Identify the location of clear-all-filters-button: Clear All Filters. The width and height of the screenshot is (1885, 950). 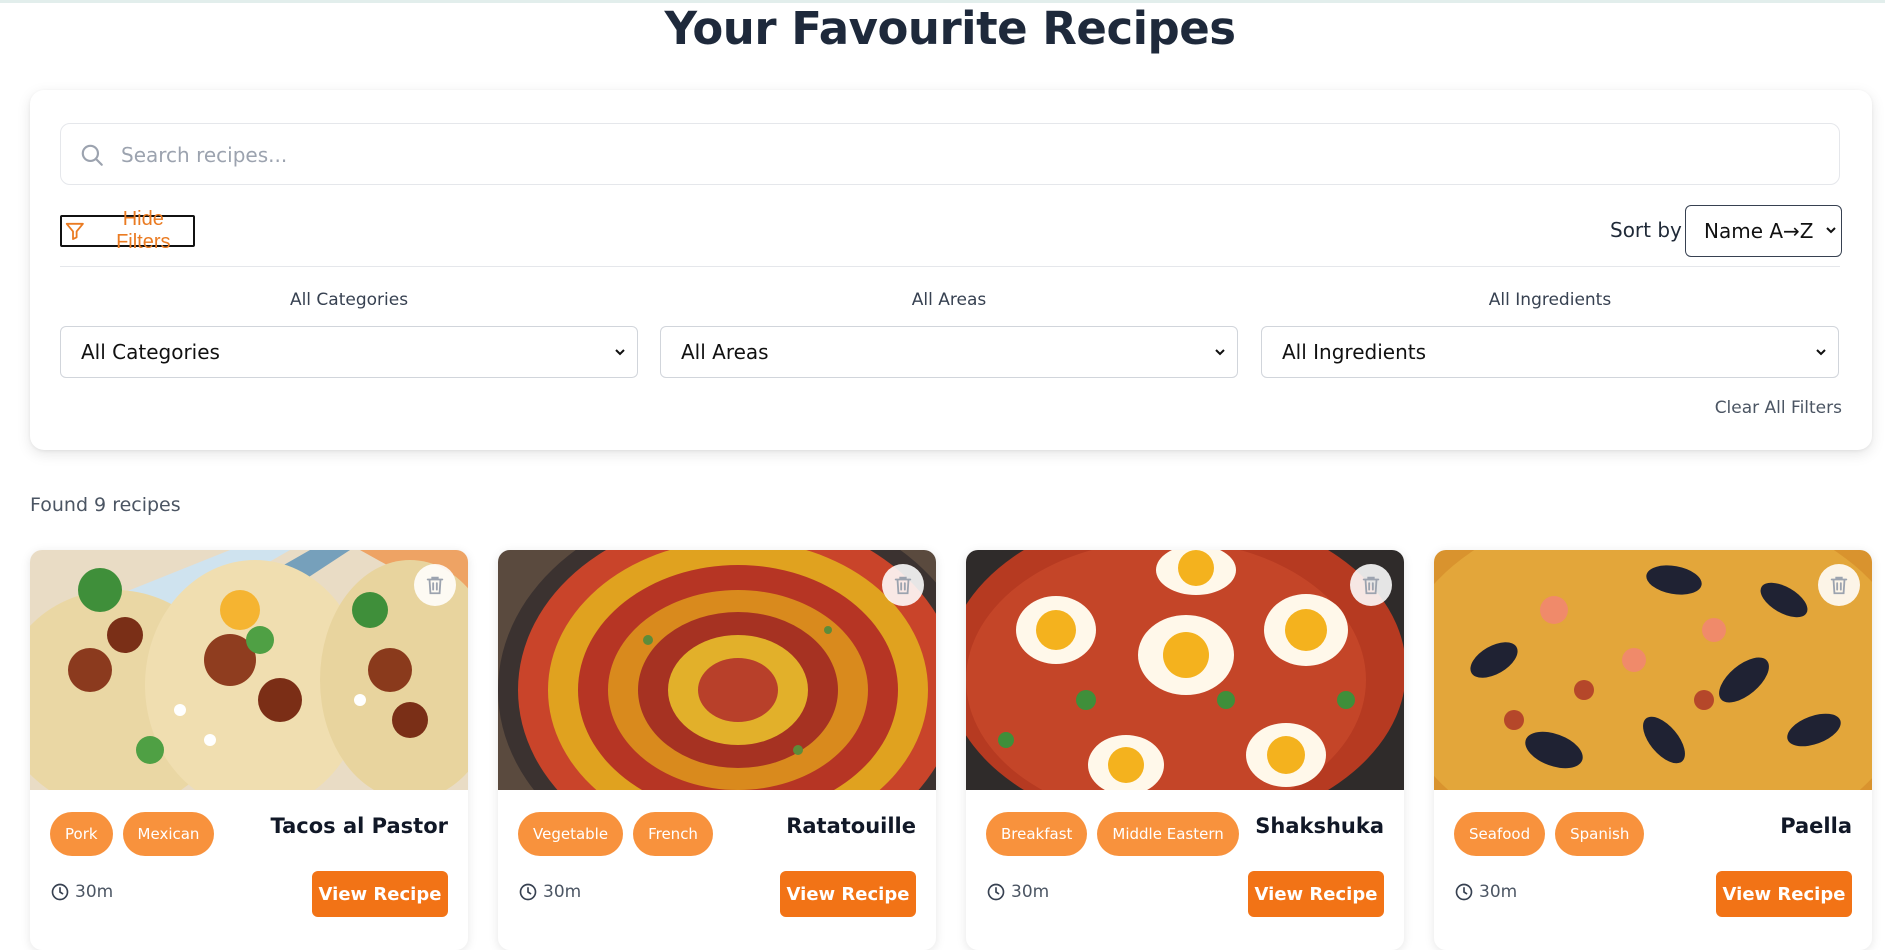
(1778, 408).